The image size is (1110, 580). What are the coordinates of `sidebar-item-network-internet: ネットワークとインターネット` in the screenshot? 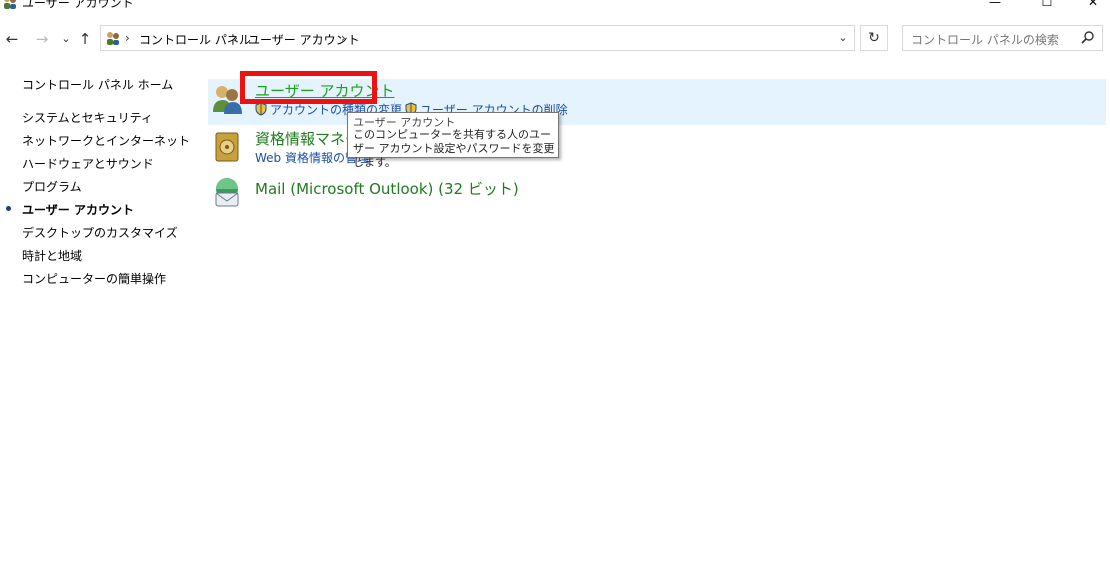 It's located at (106, 140).